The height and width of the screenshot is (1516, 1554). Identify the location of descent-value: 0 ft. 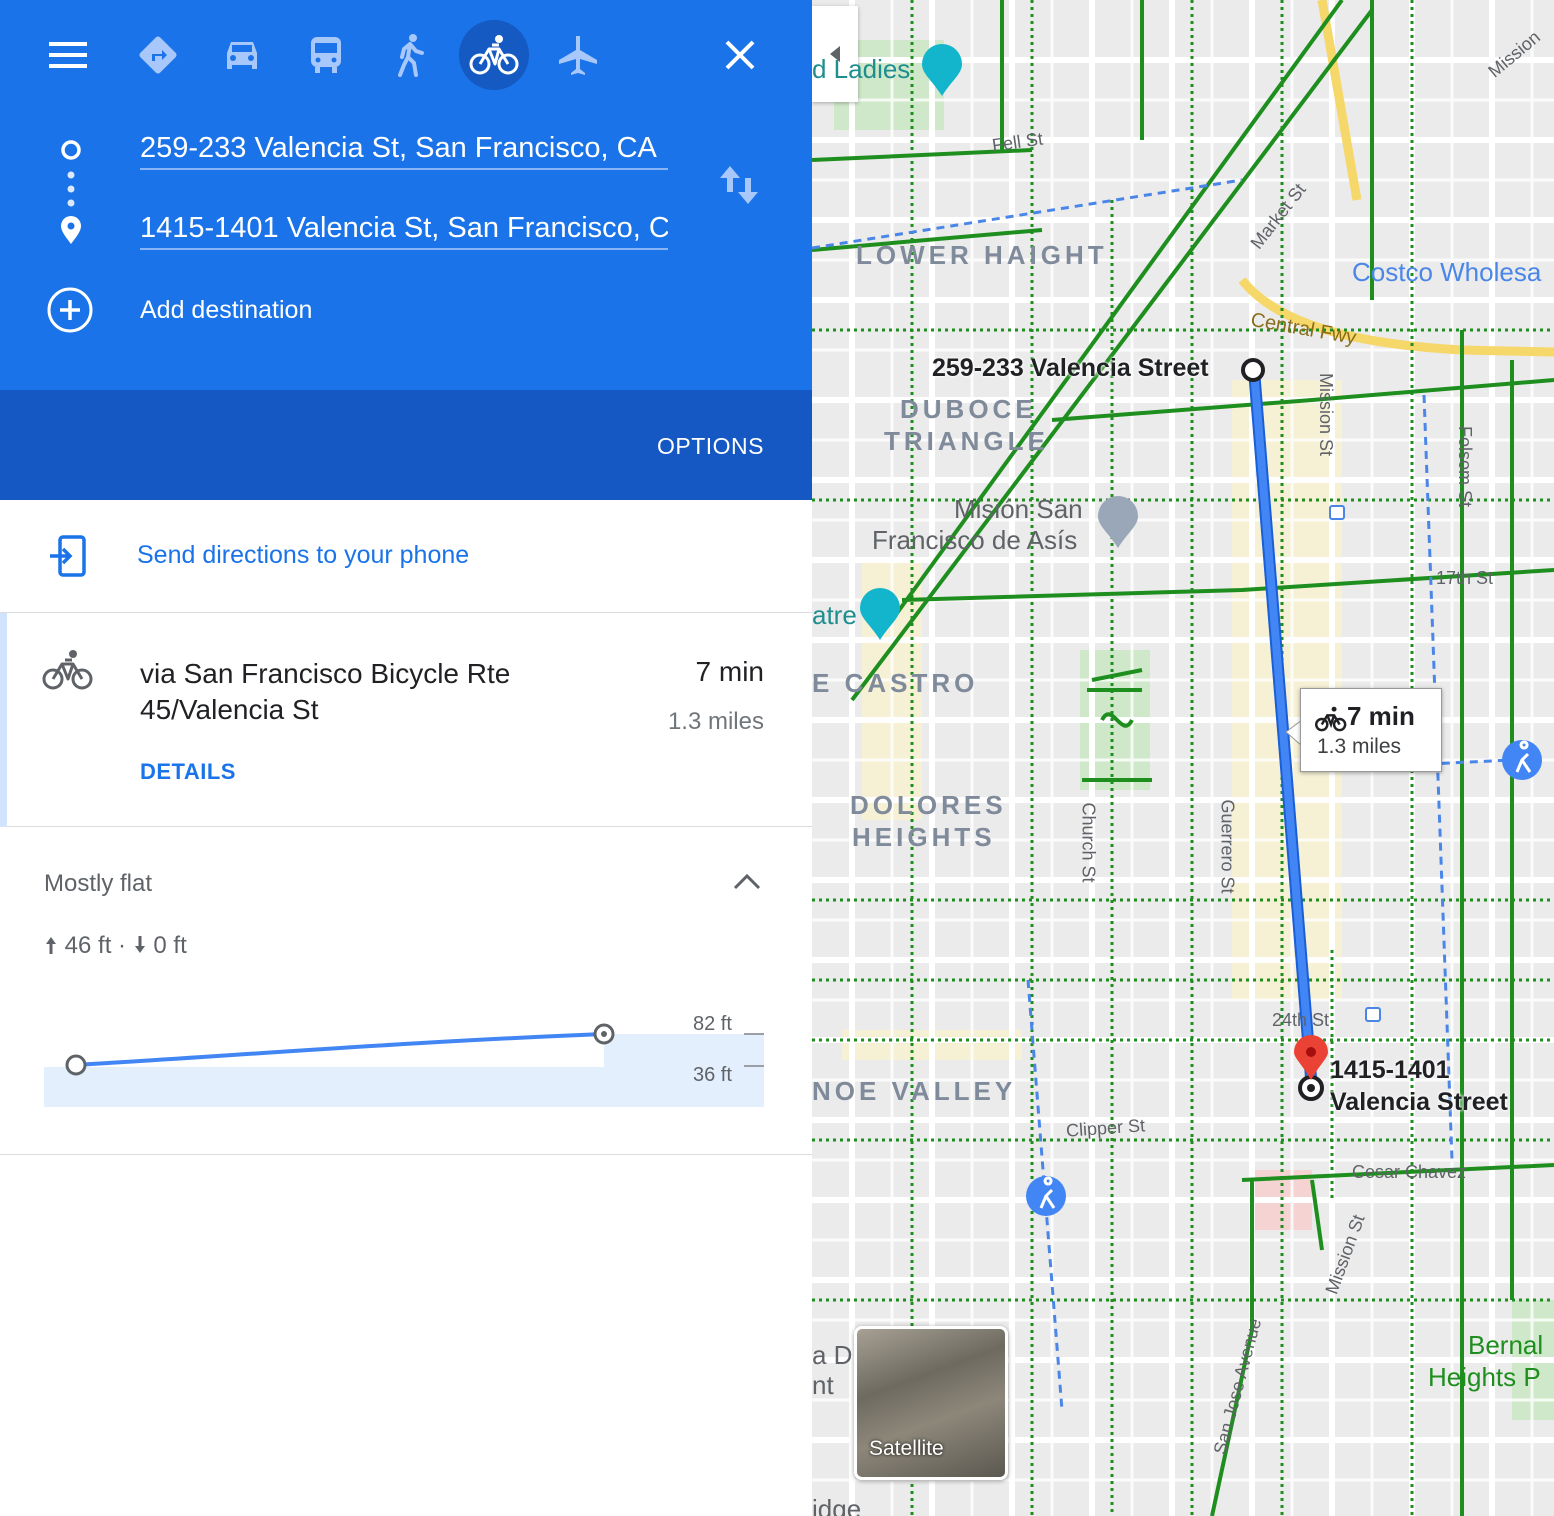
(170, 945).